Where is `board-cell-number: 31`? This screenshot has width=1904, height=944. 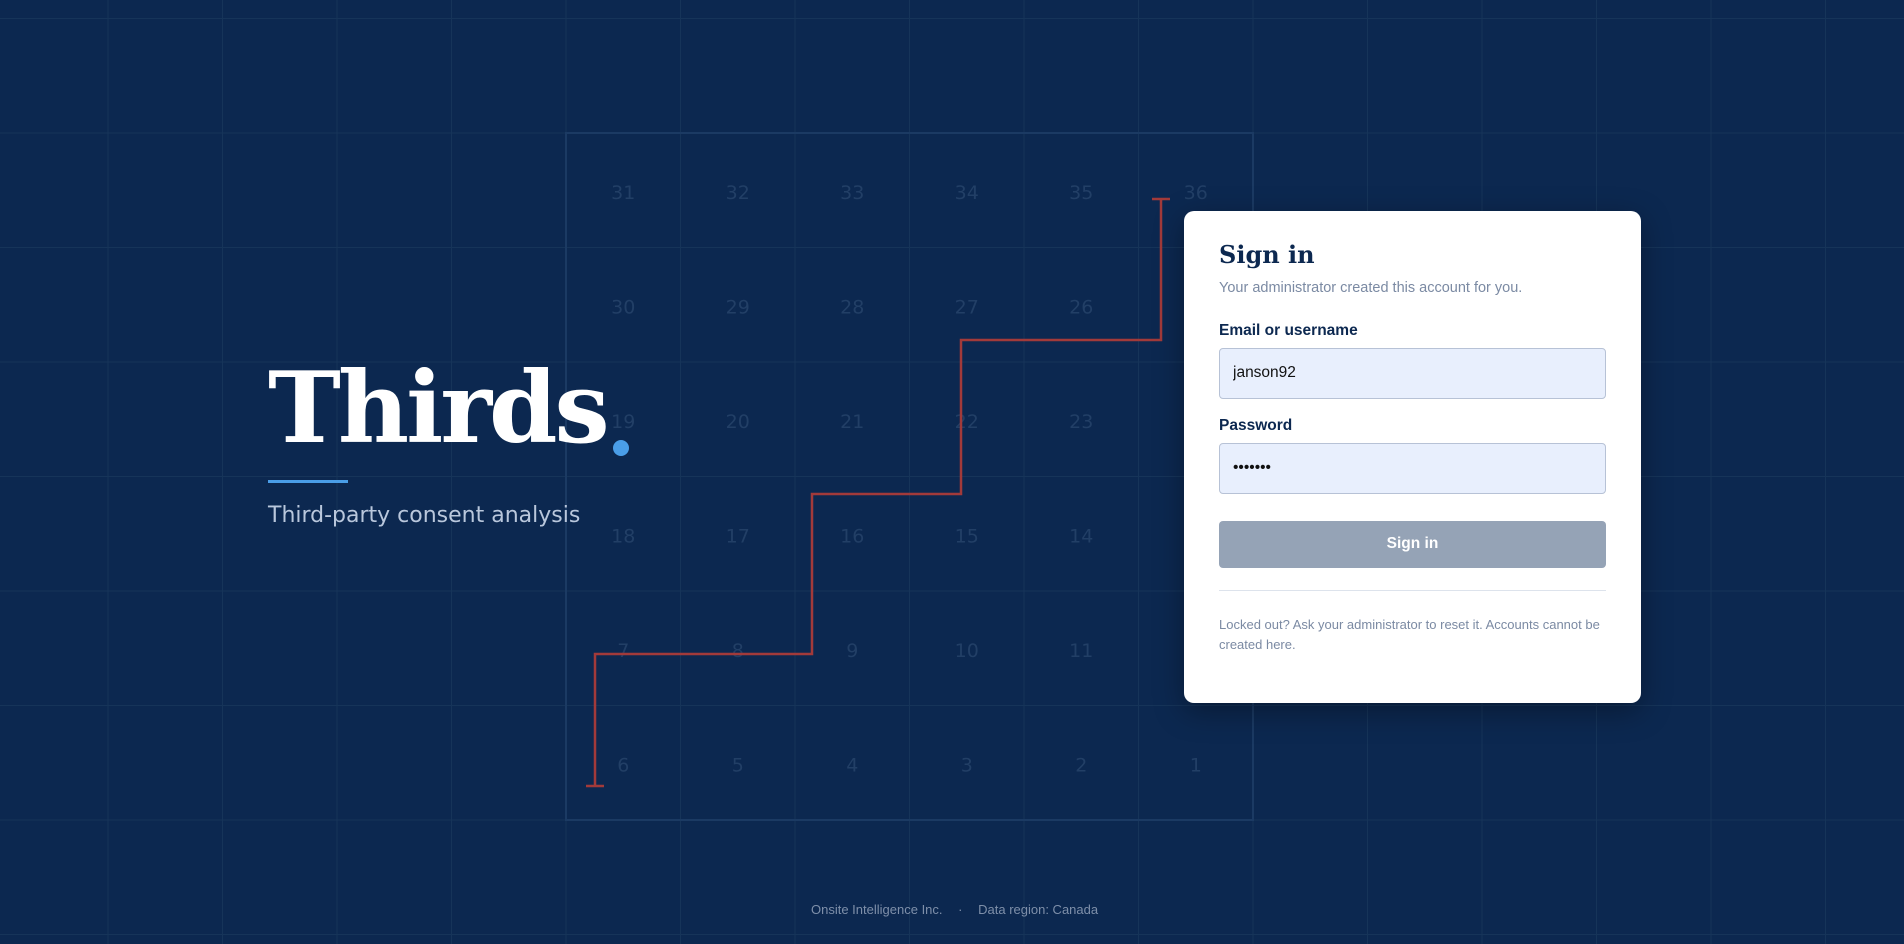 board-cell-number: 31 is located at coordinates (623, 193).